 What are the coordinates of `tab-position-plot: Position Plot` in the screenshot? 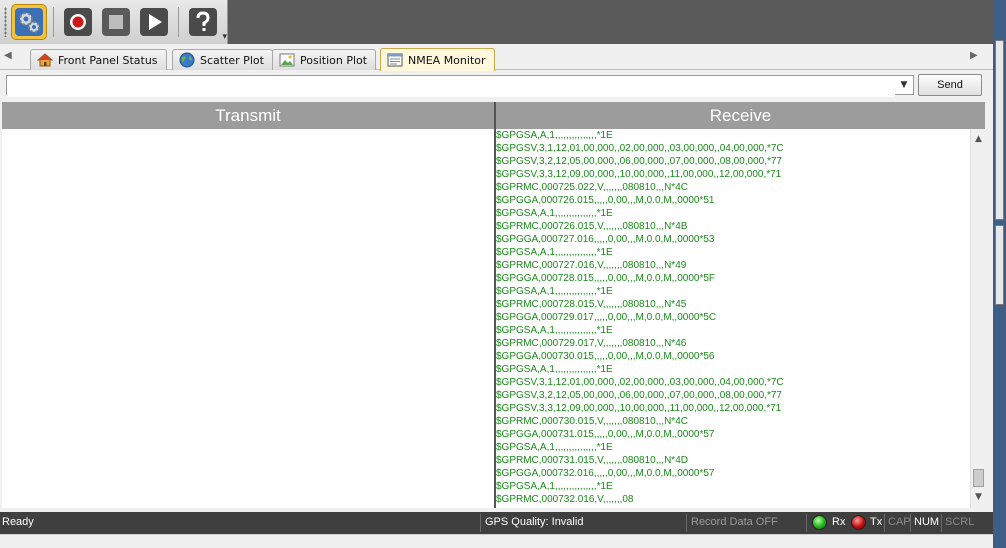 It's located at (324, 59).